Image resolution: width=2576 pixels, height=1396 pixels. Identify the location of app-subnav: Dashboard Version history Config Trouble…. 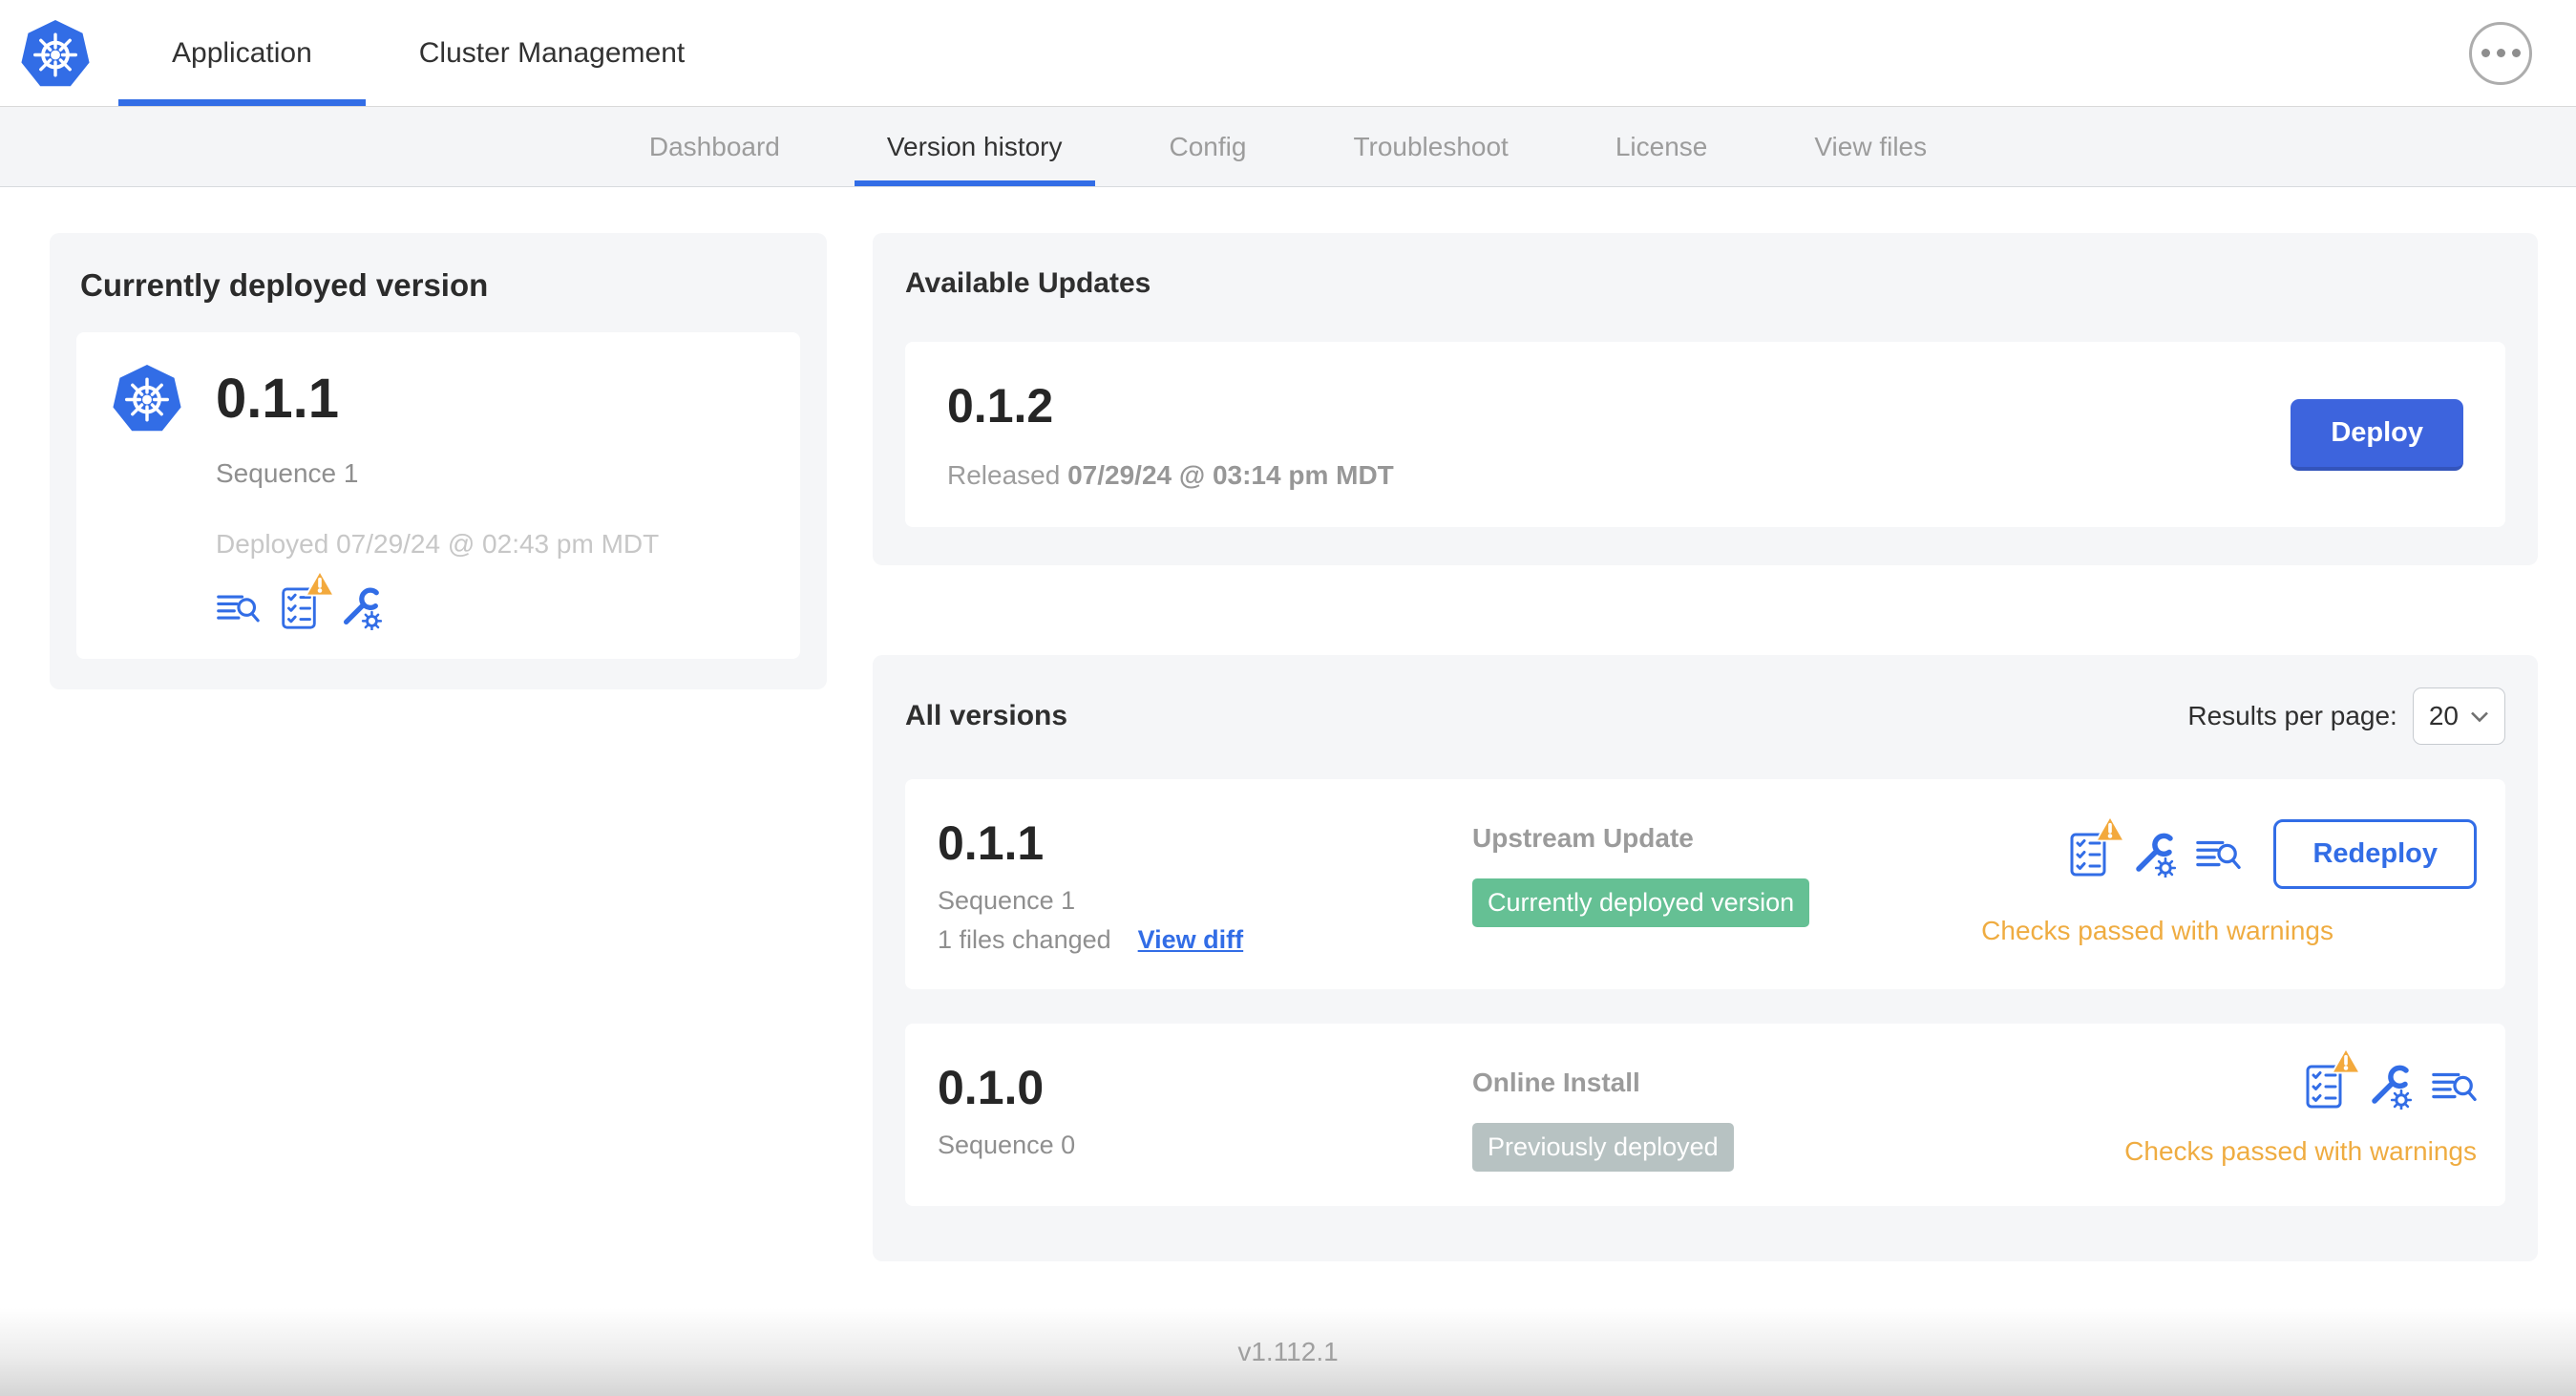
(1288, 147).